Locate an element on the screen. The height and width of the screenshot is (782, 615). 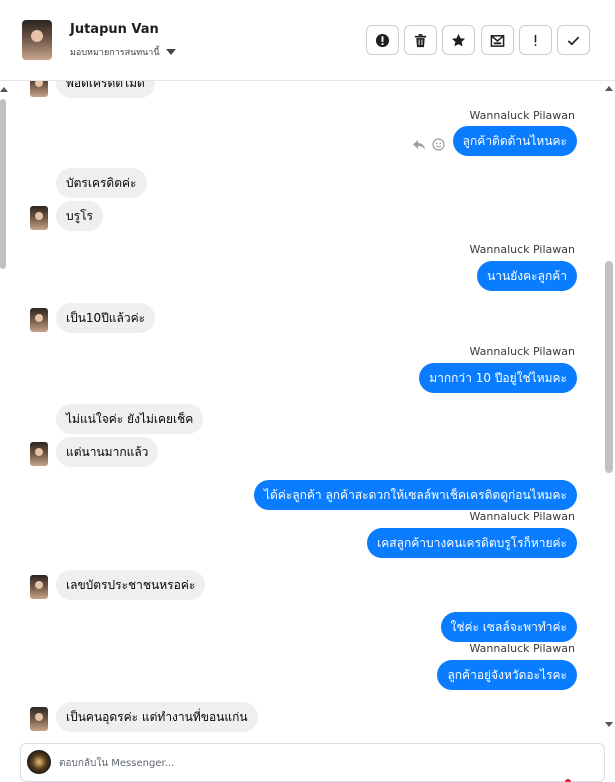
incoming-message: เลขบัตรประชาชนหรอค่ะ is located at coordinates (131, 585).